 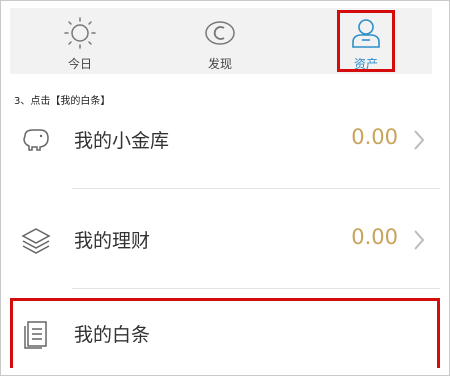 I want to click on tab-today: 今日, so click(x=80, y=41).